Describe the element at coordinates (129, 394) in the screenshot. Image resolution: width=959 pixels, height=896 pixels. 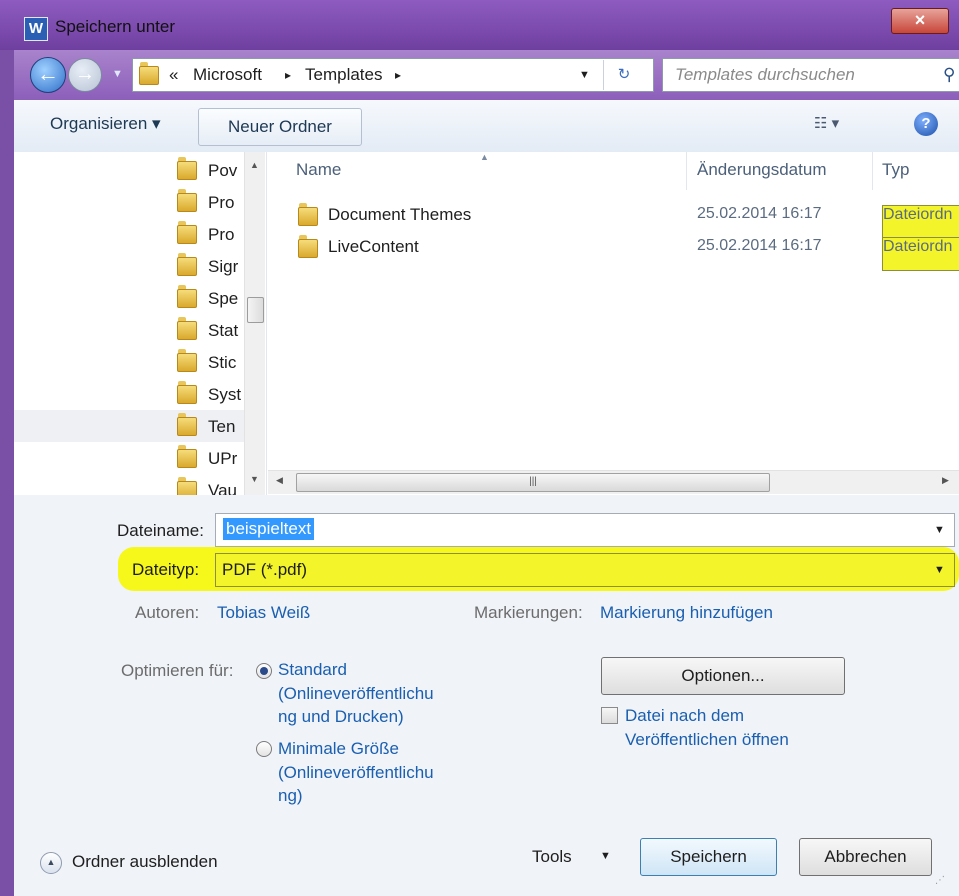
I see `tree-item: Syst` at that location.